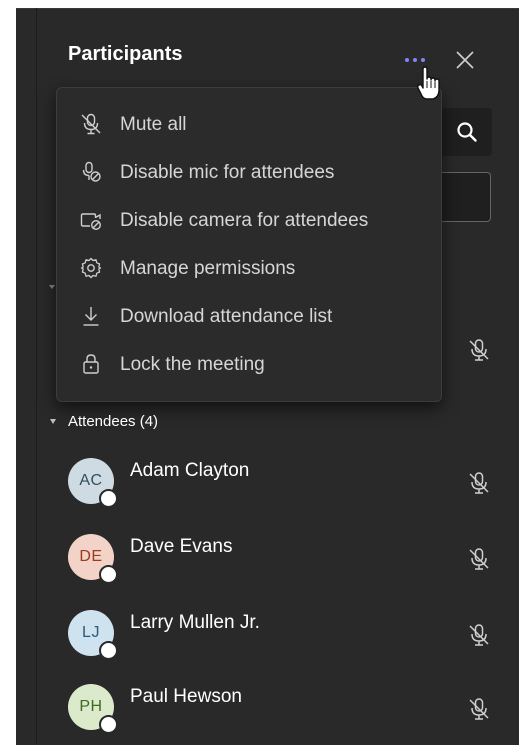 The image size is (519, 745). I want to click on menu-item-label: Manage permissions, so click(208, 268).